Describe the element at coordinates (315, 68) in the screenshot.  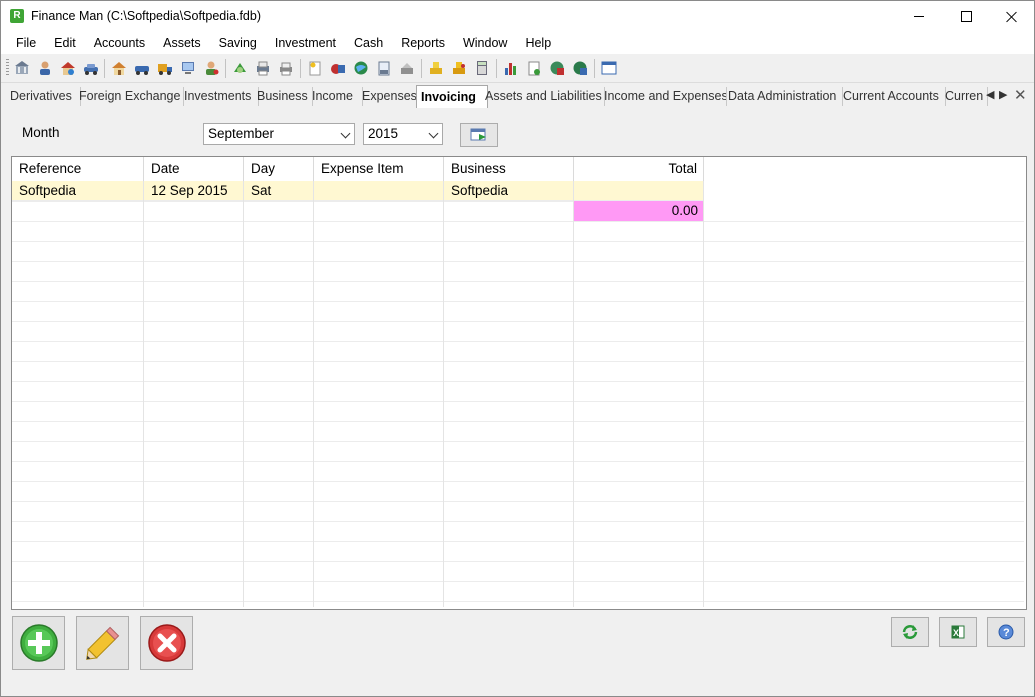
I see `note-icon` at that location.